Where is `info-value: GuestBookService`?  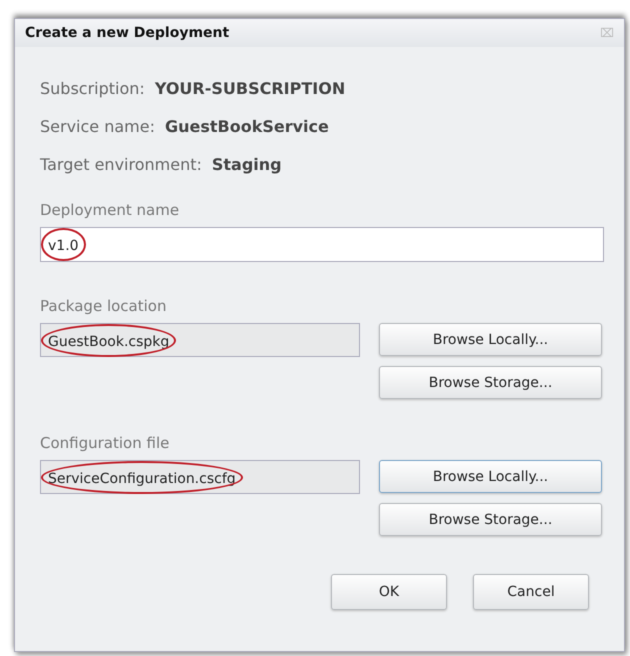 info-value: GuestBookService is located at coordinates (246, 126).